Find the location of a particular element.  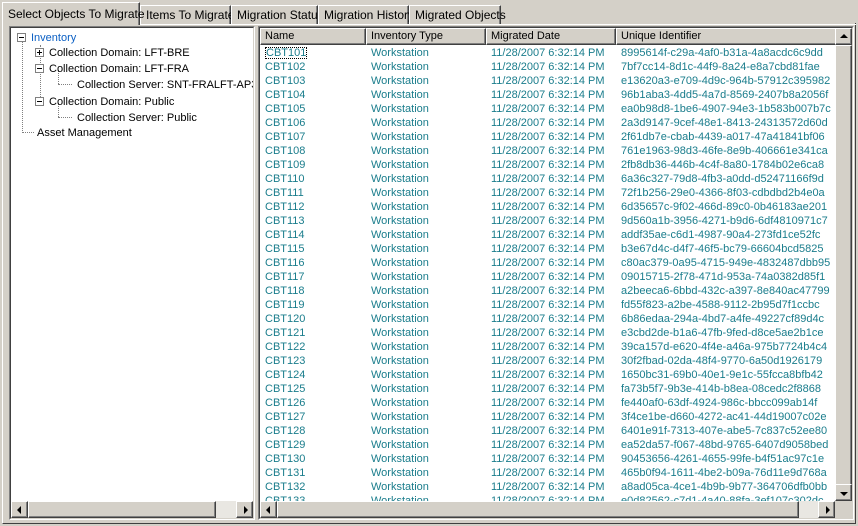

cell-name: CBT122 is located at coordinates (313, 347).